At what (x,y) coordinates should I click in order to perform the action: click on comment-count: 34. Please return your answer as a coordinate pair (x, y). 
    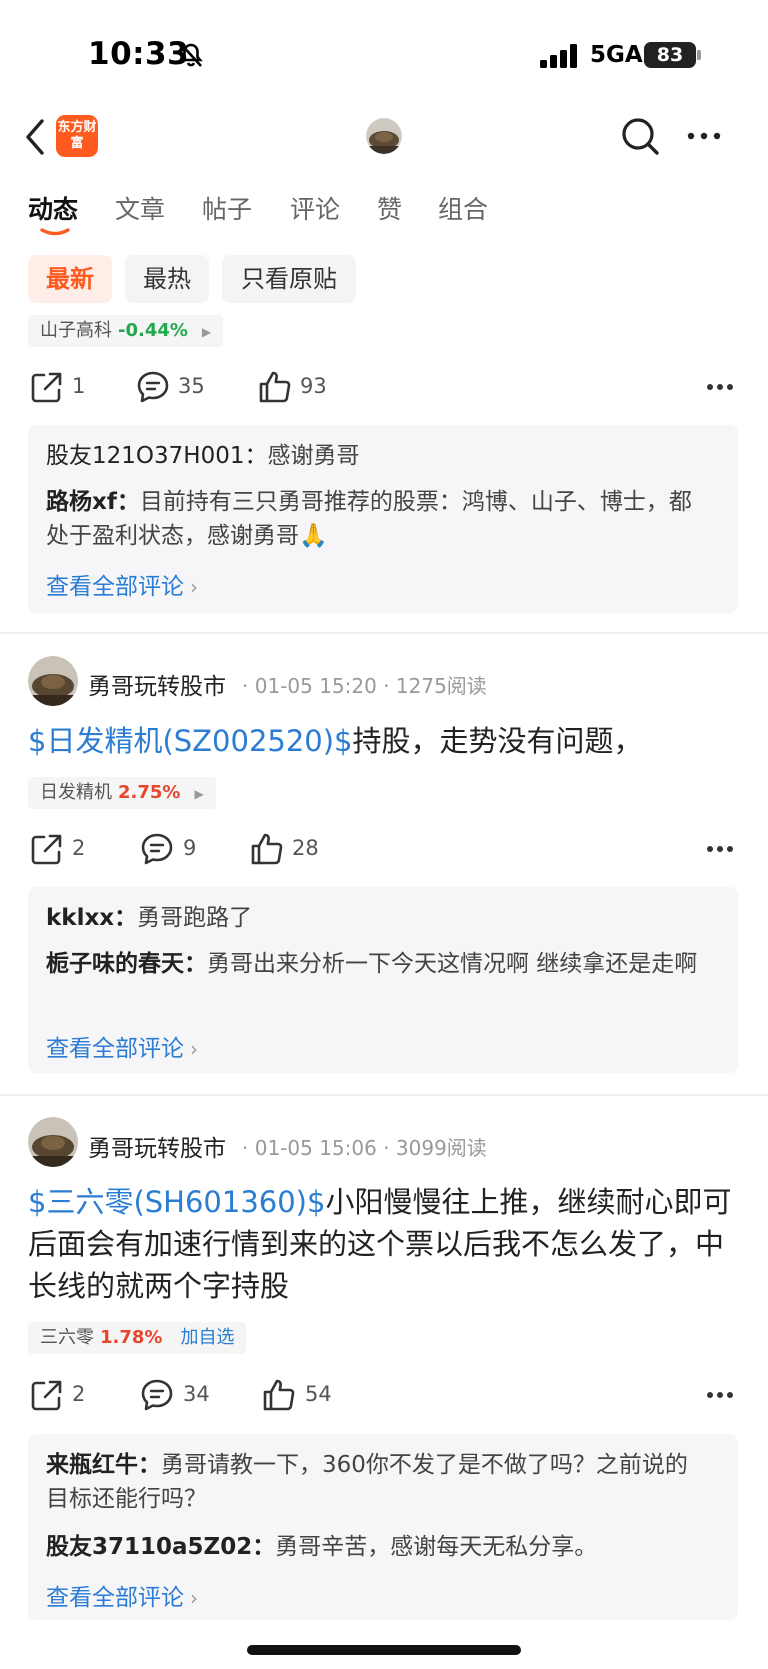
    Looking at the image, I should click on (196, 1394).